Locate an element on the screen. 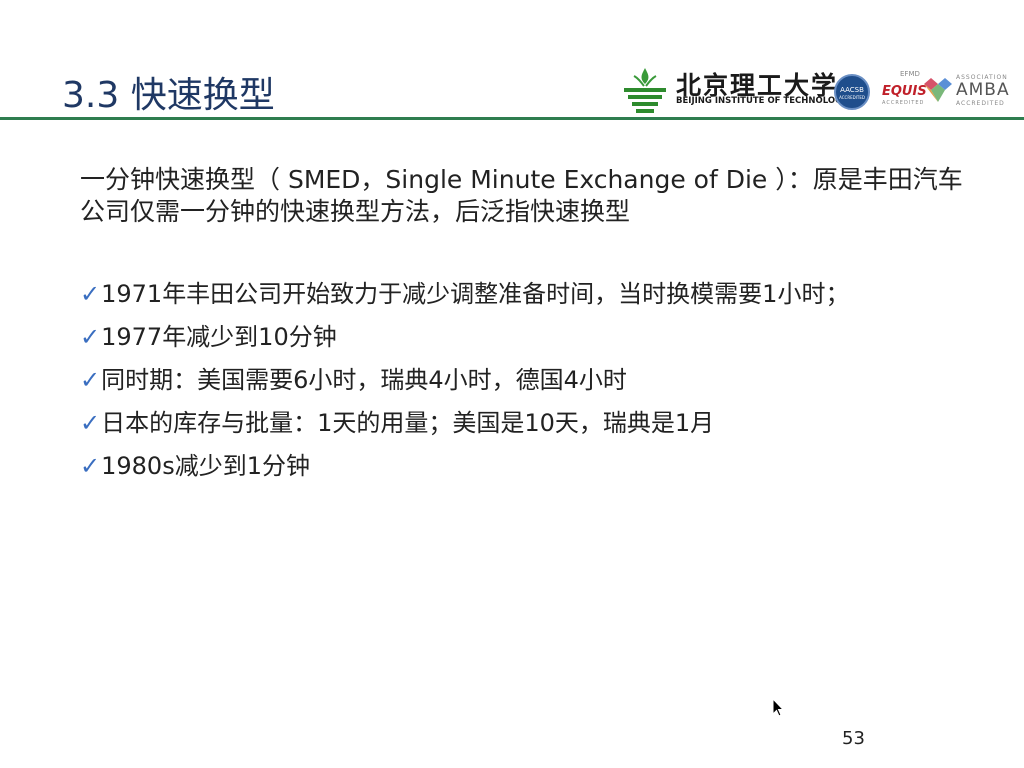  page-number: 53 is located at coordinates (853, 738).